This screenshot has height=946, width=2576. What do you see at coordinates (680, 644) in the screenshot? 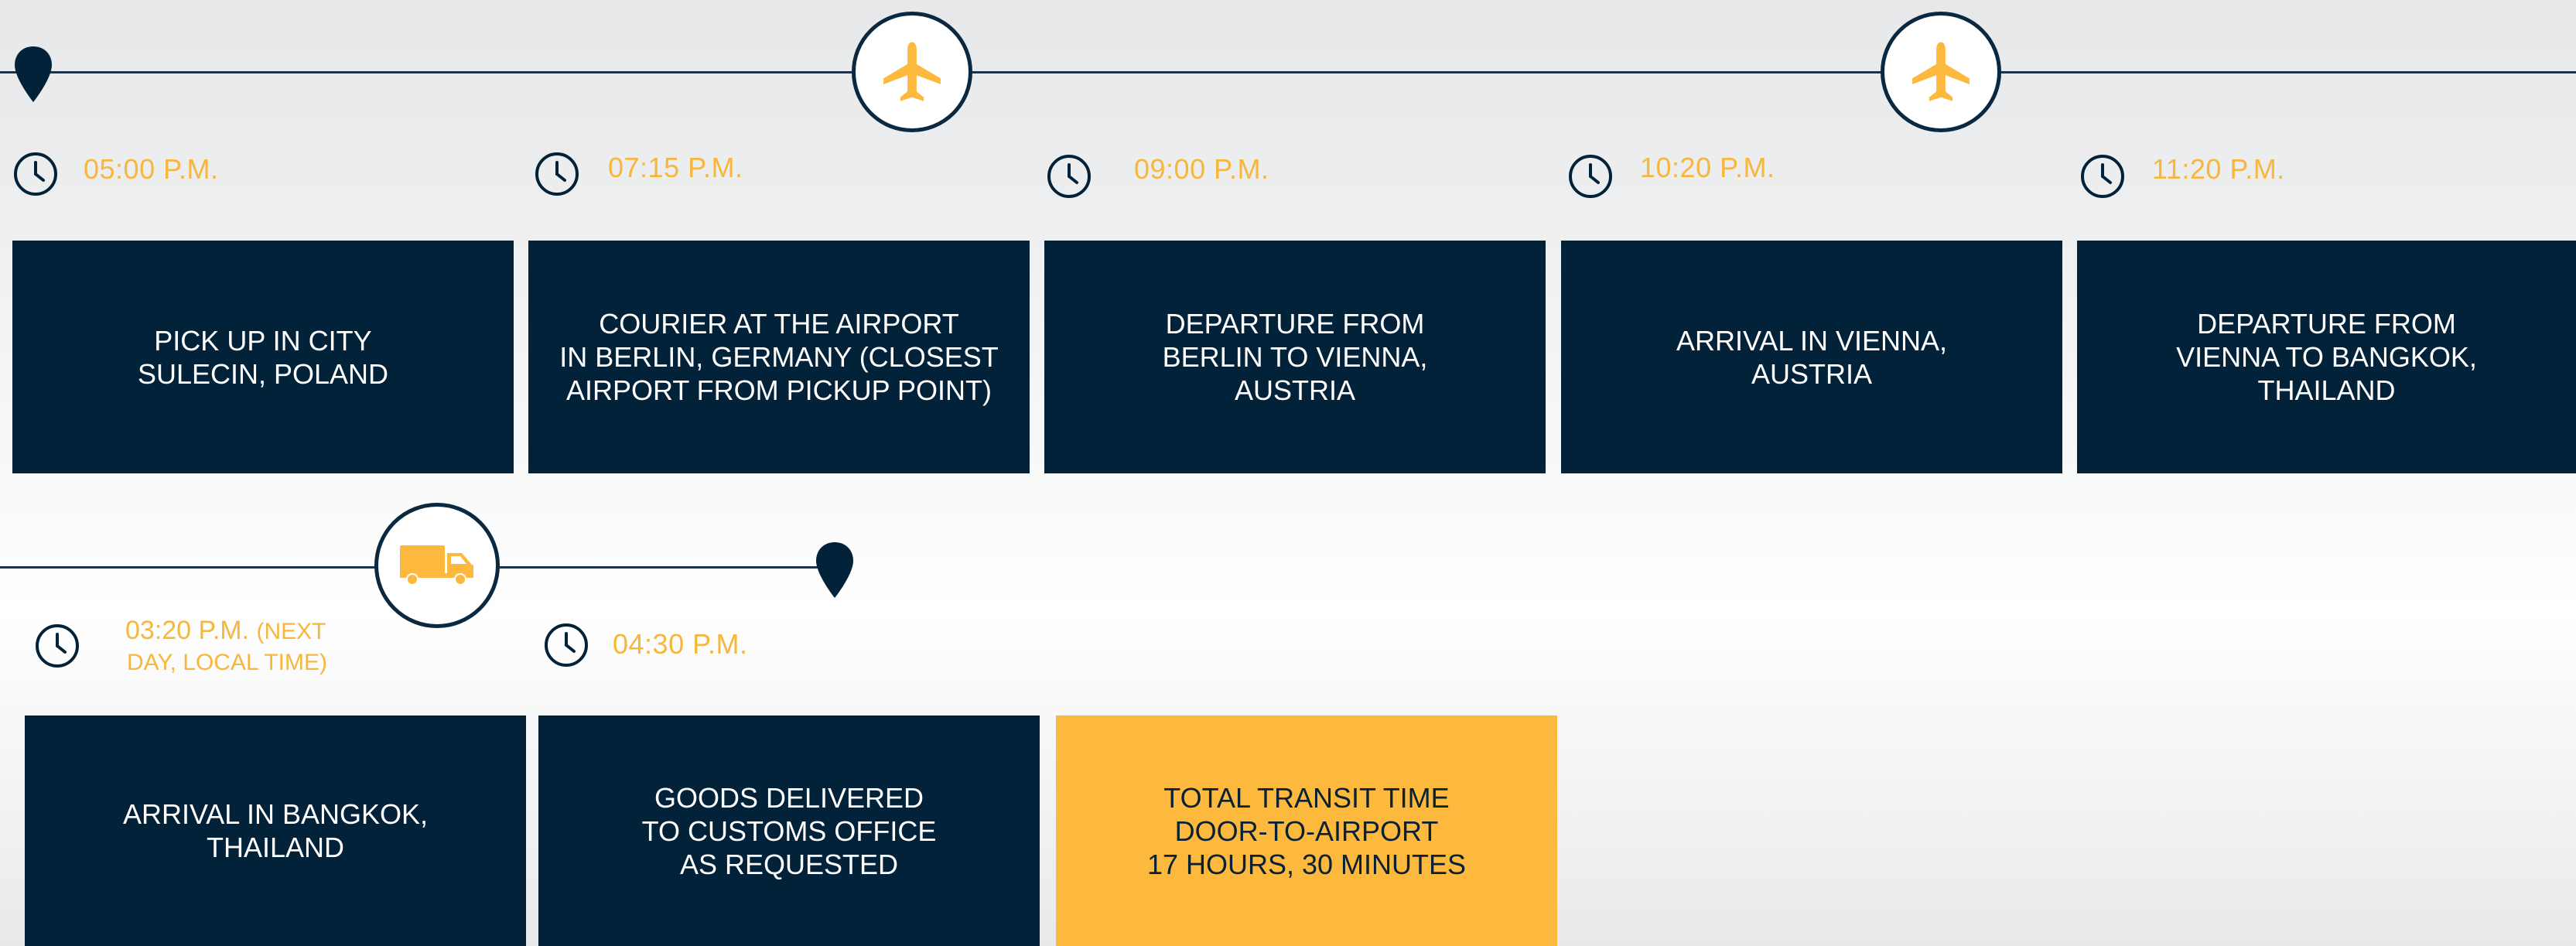
I see `step-time: 04:30 P.M.` at bounding box center [680, 644].